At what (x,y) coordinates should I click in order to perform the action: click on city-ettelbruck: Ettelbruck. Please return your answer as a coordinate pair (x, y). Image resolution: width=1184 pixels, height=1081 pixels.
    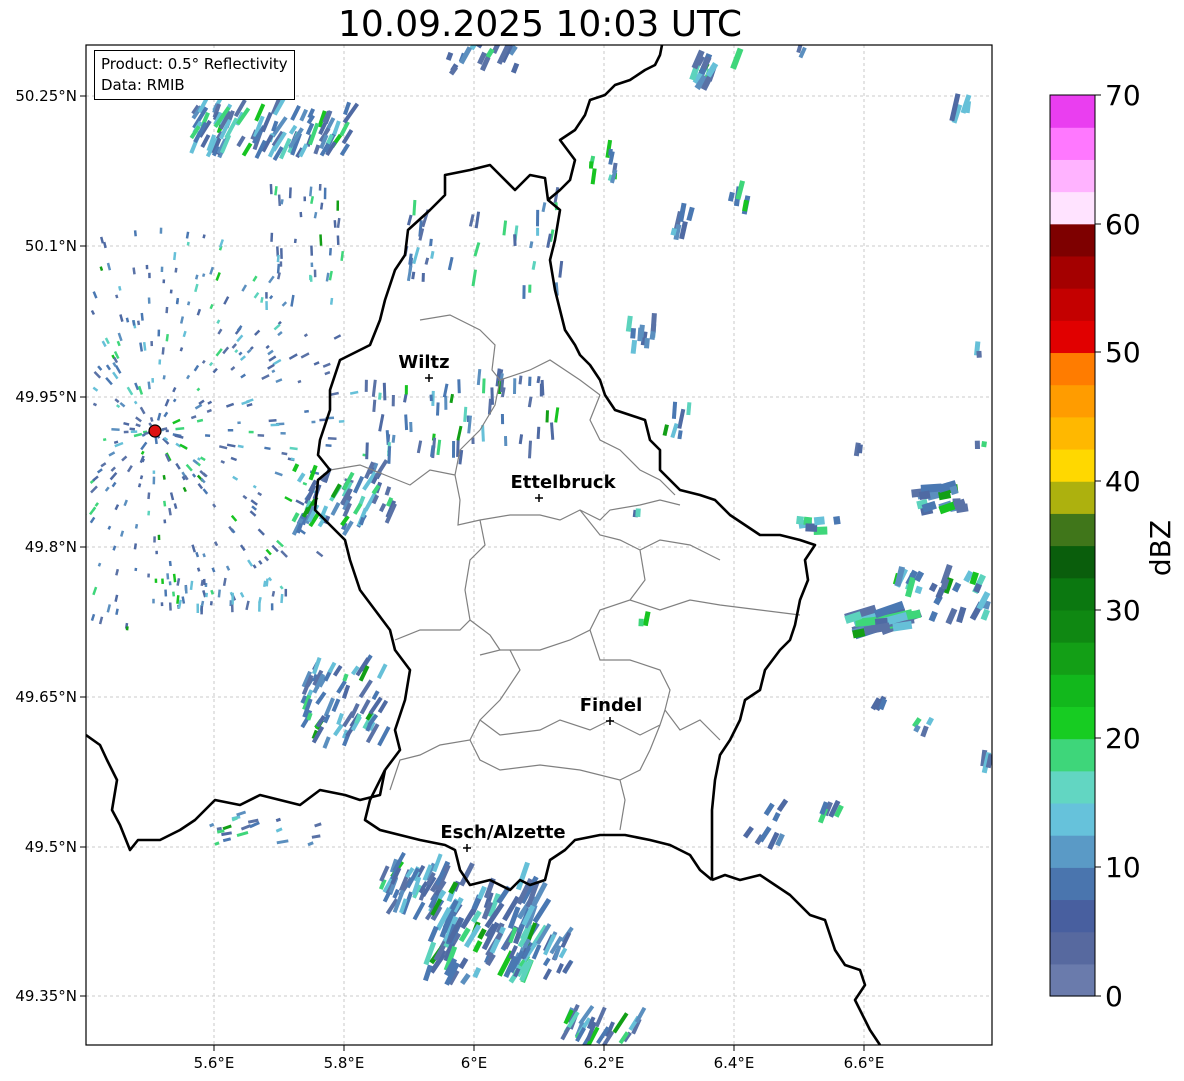
    Looking at the image, I should click on (563, 487).